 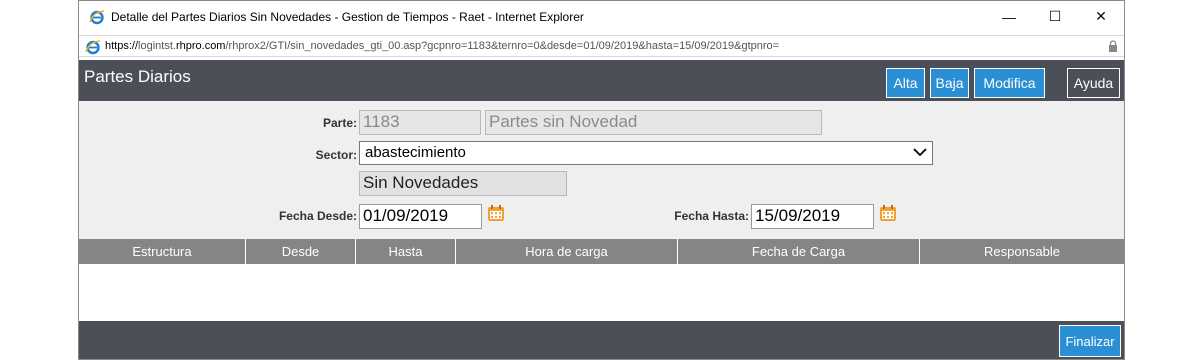 What do you see at coordinates (157, 46) in the screenshot?
I see `url-host-prefix: logintst.` at bounding box center [157, 46].